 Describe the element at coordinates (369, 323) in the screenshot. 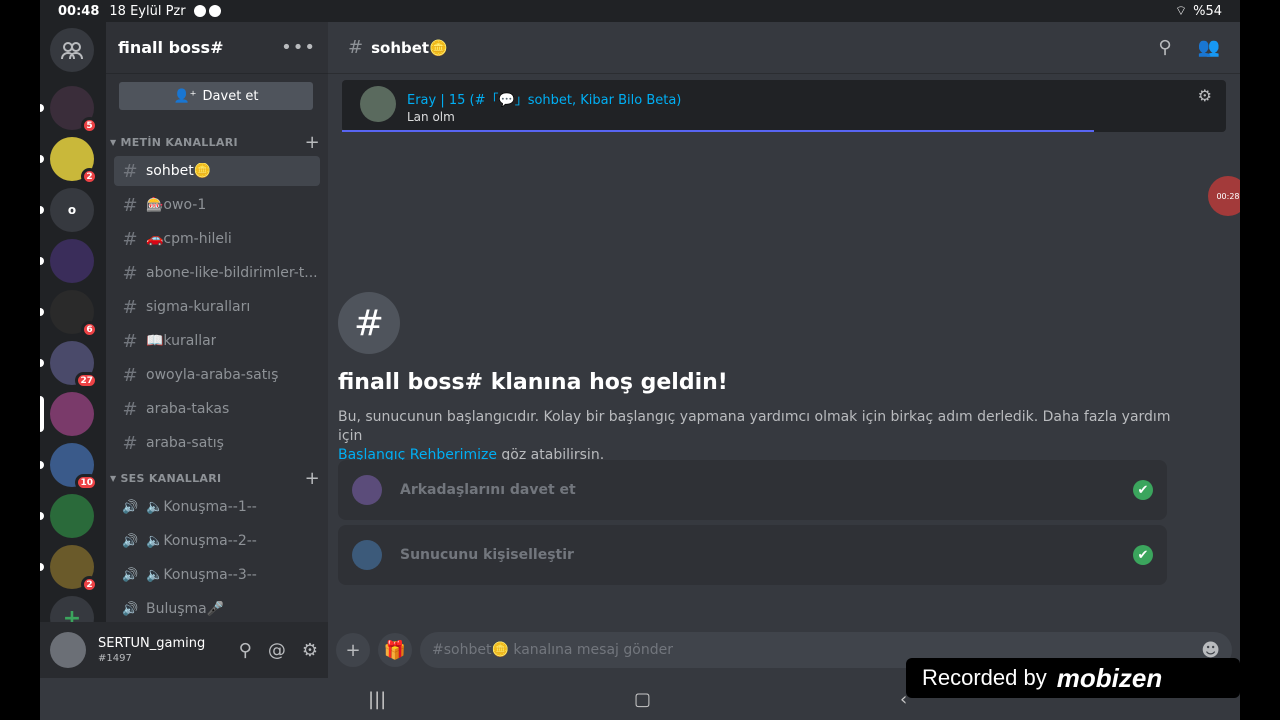

I see `channel-hash-icon: #` at that location.